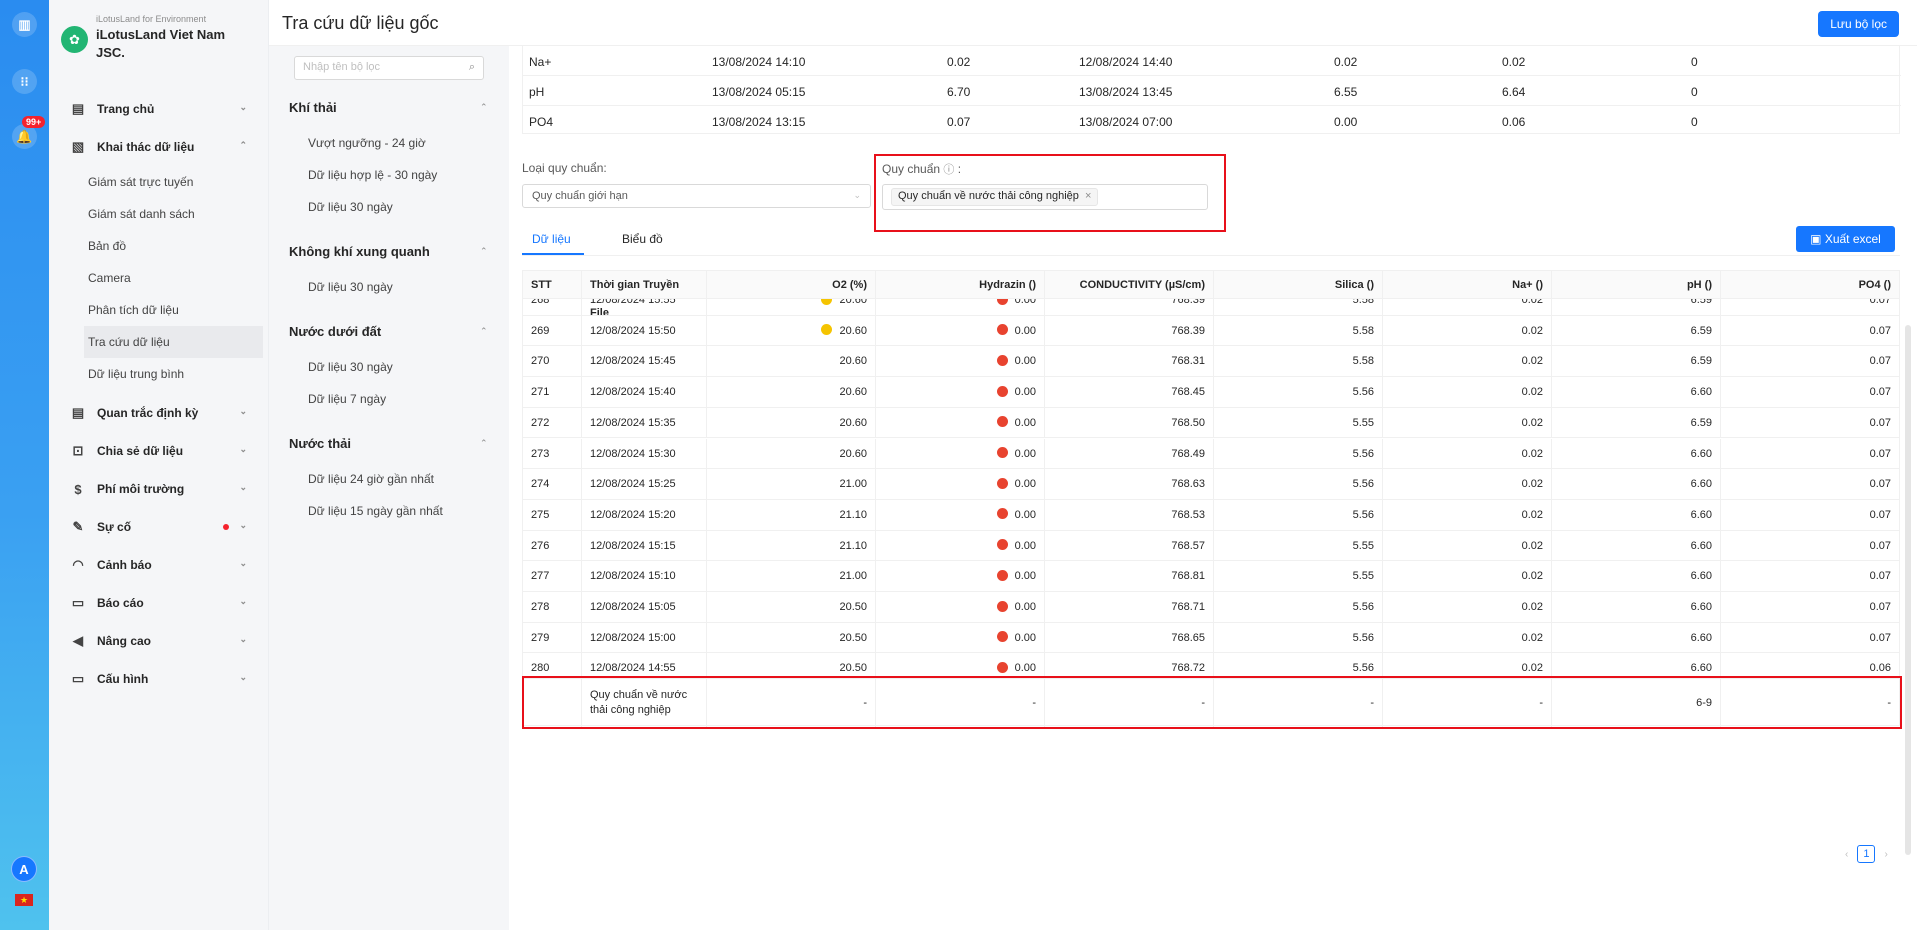  Describe the element at coordinates (1845, 239) in the screenshot. I see `export-excel-button: ▣ Xuất excel` at that location.